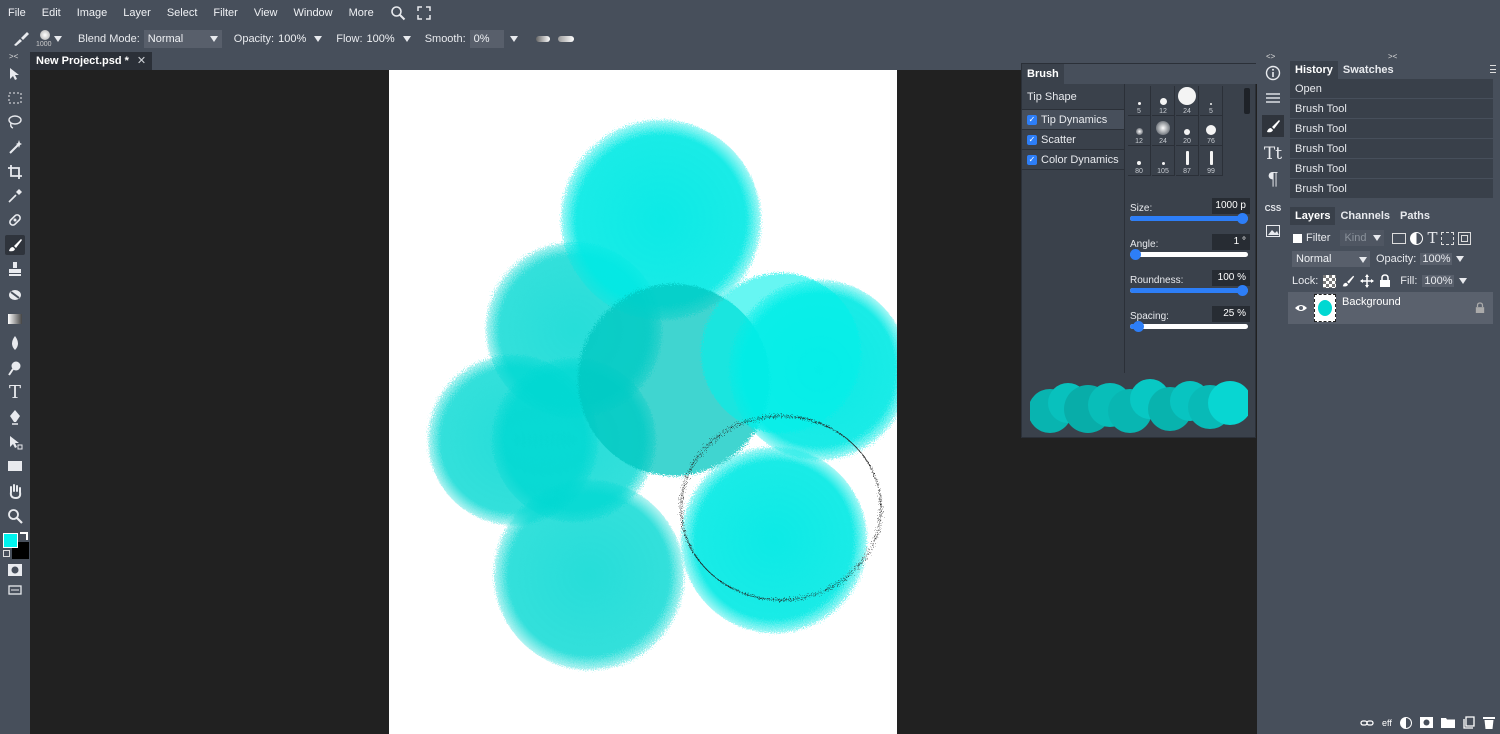 The image size is (1500, 734). Describe the element at coordinates (1447, 722) in the screenshot. I see `new-group-icon` at that location.